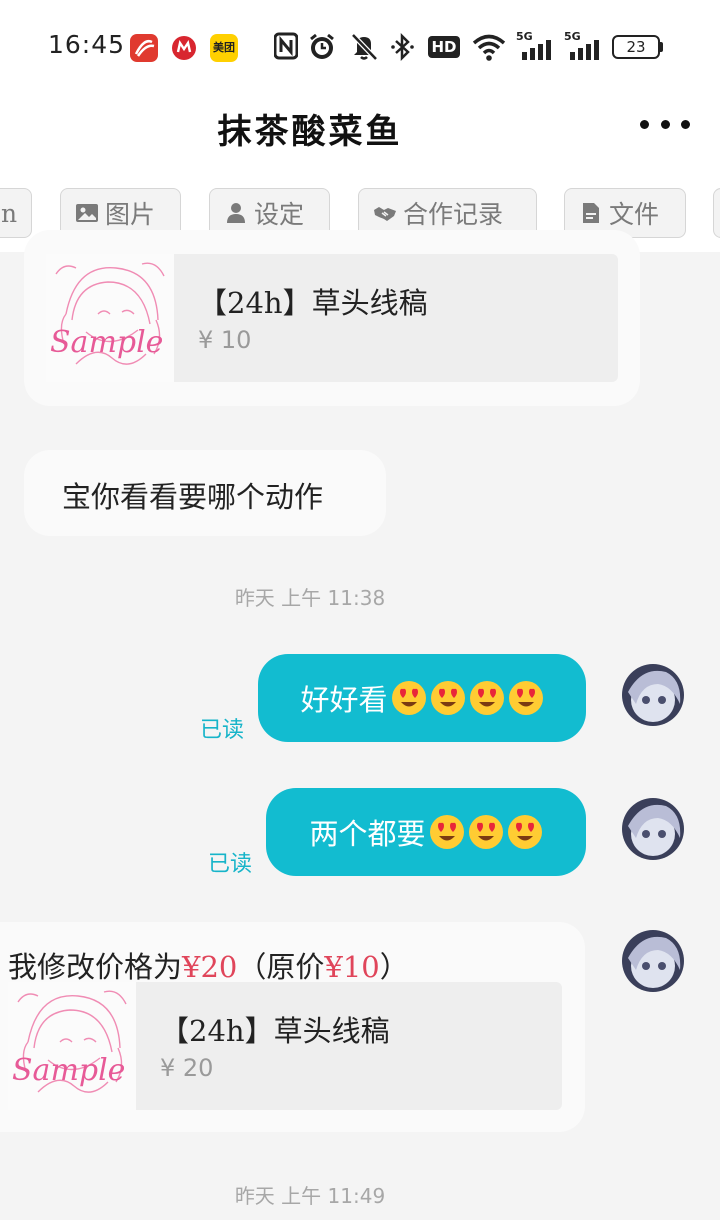 The height and width of the screenshot is (1220, 720). Describe the element at coordinates (385, 214) in the screenshot. I see `handshake-icon` at that location.